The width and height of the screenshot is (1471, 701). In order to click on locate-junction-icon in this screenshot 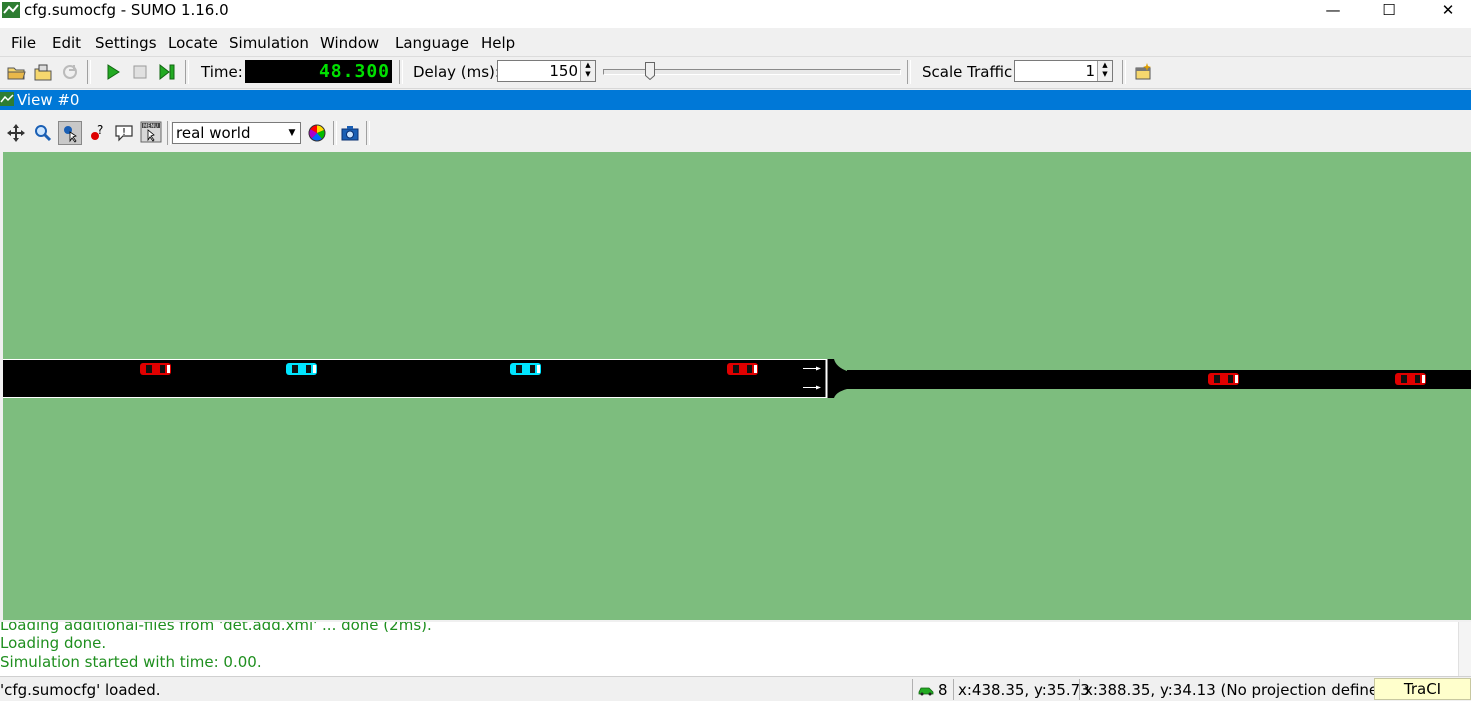, I will do `click(70, 134)`.